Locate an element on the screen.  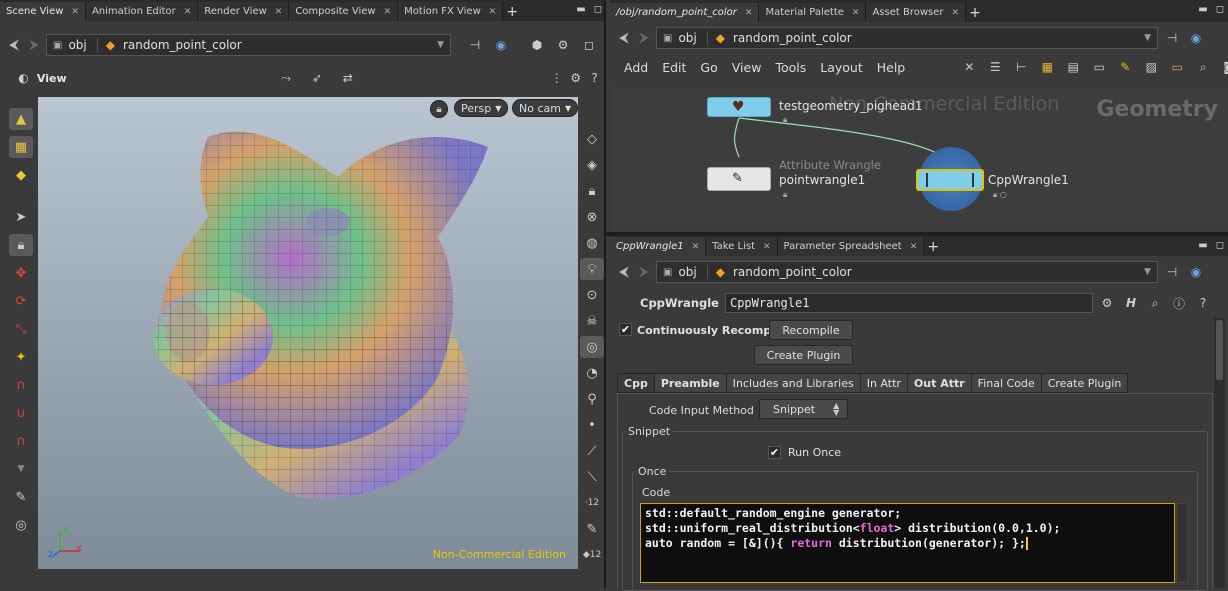
prim-numbers-icon: ◆12 is located at coordinates (592, 555).